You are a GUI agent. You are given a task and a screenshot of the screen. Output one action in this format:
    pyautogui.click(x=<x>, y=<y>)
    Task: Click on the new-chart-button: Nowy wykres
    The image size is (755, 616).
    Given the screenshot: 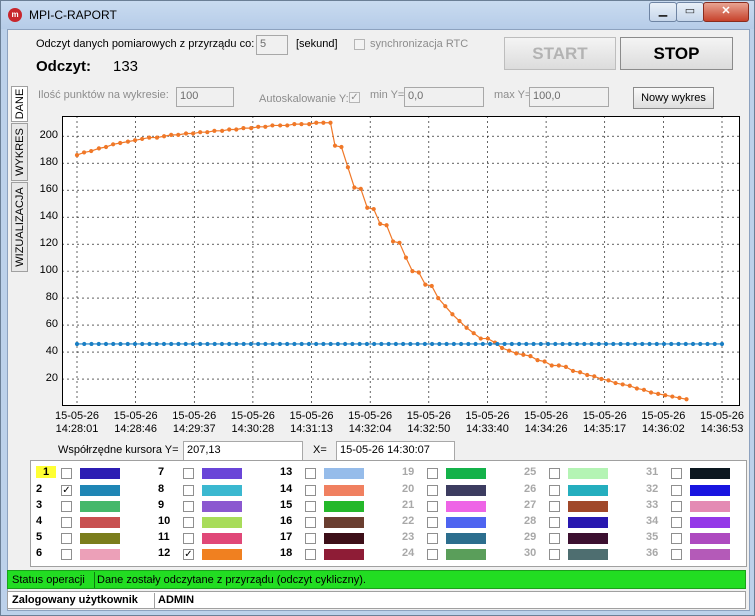 What is the action you would take?
    pyautogui.click(x=673, y=98)
    